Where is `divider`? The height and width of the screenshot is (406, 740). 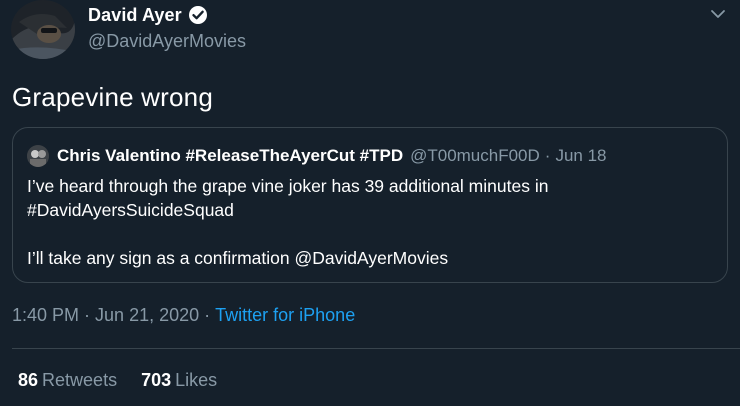 divider is located at coordinates (376, 348).